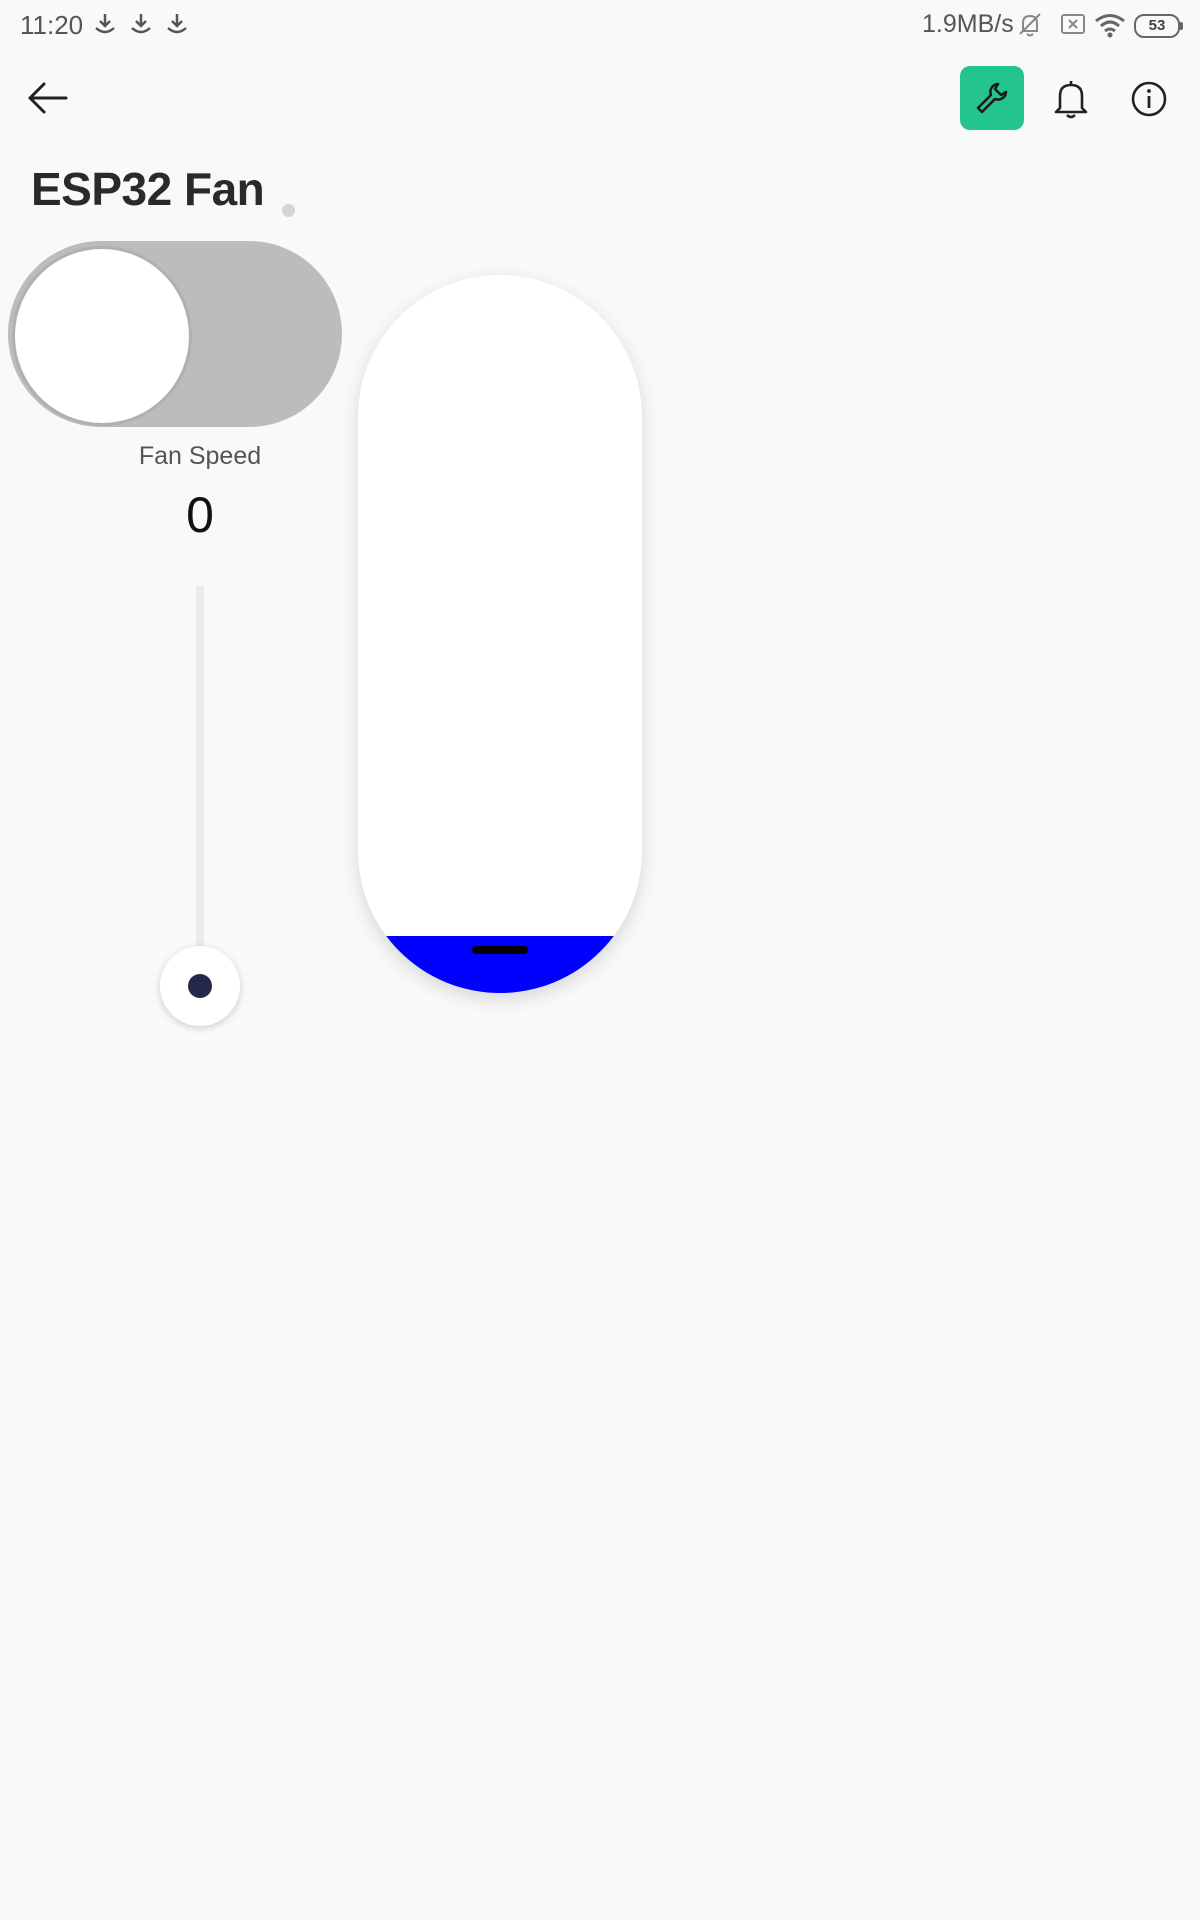  I want to click on notifications-button, so click(1071, 99).